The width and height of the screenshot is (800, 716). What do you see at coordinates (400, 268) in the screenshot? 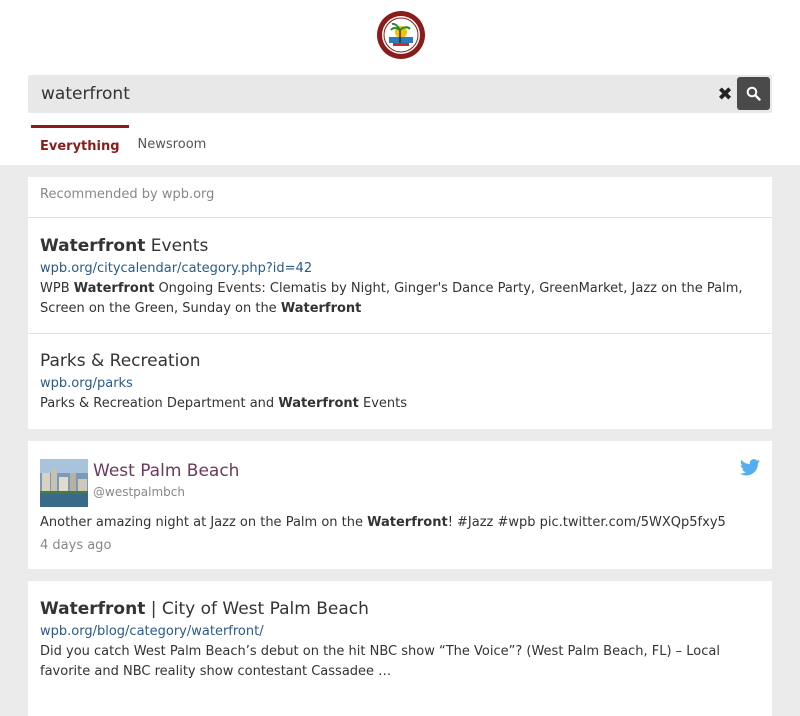
I see `result-url: wpb.org/citycalendar/category.php?id=42` at bounding box center [400, 268].